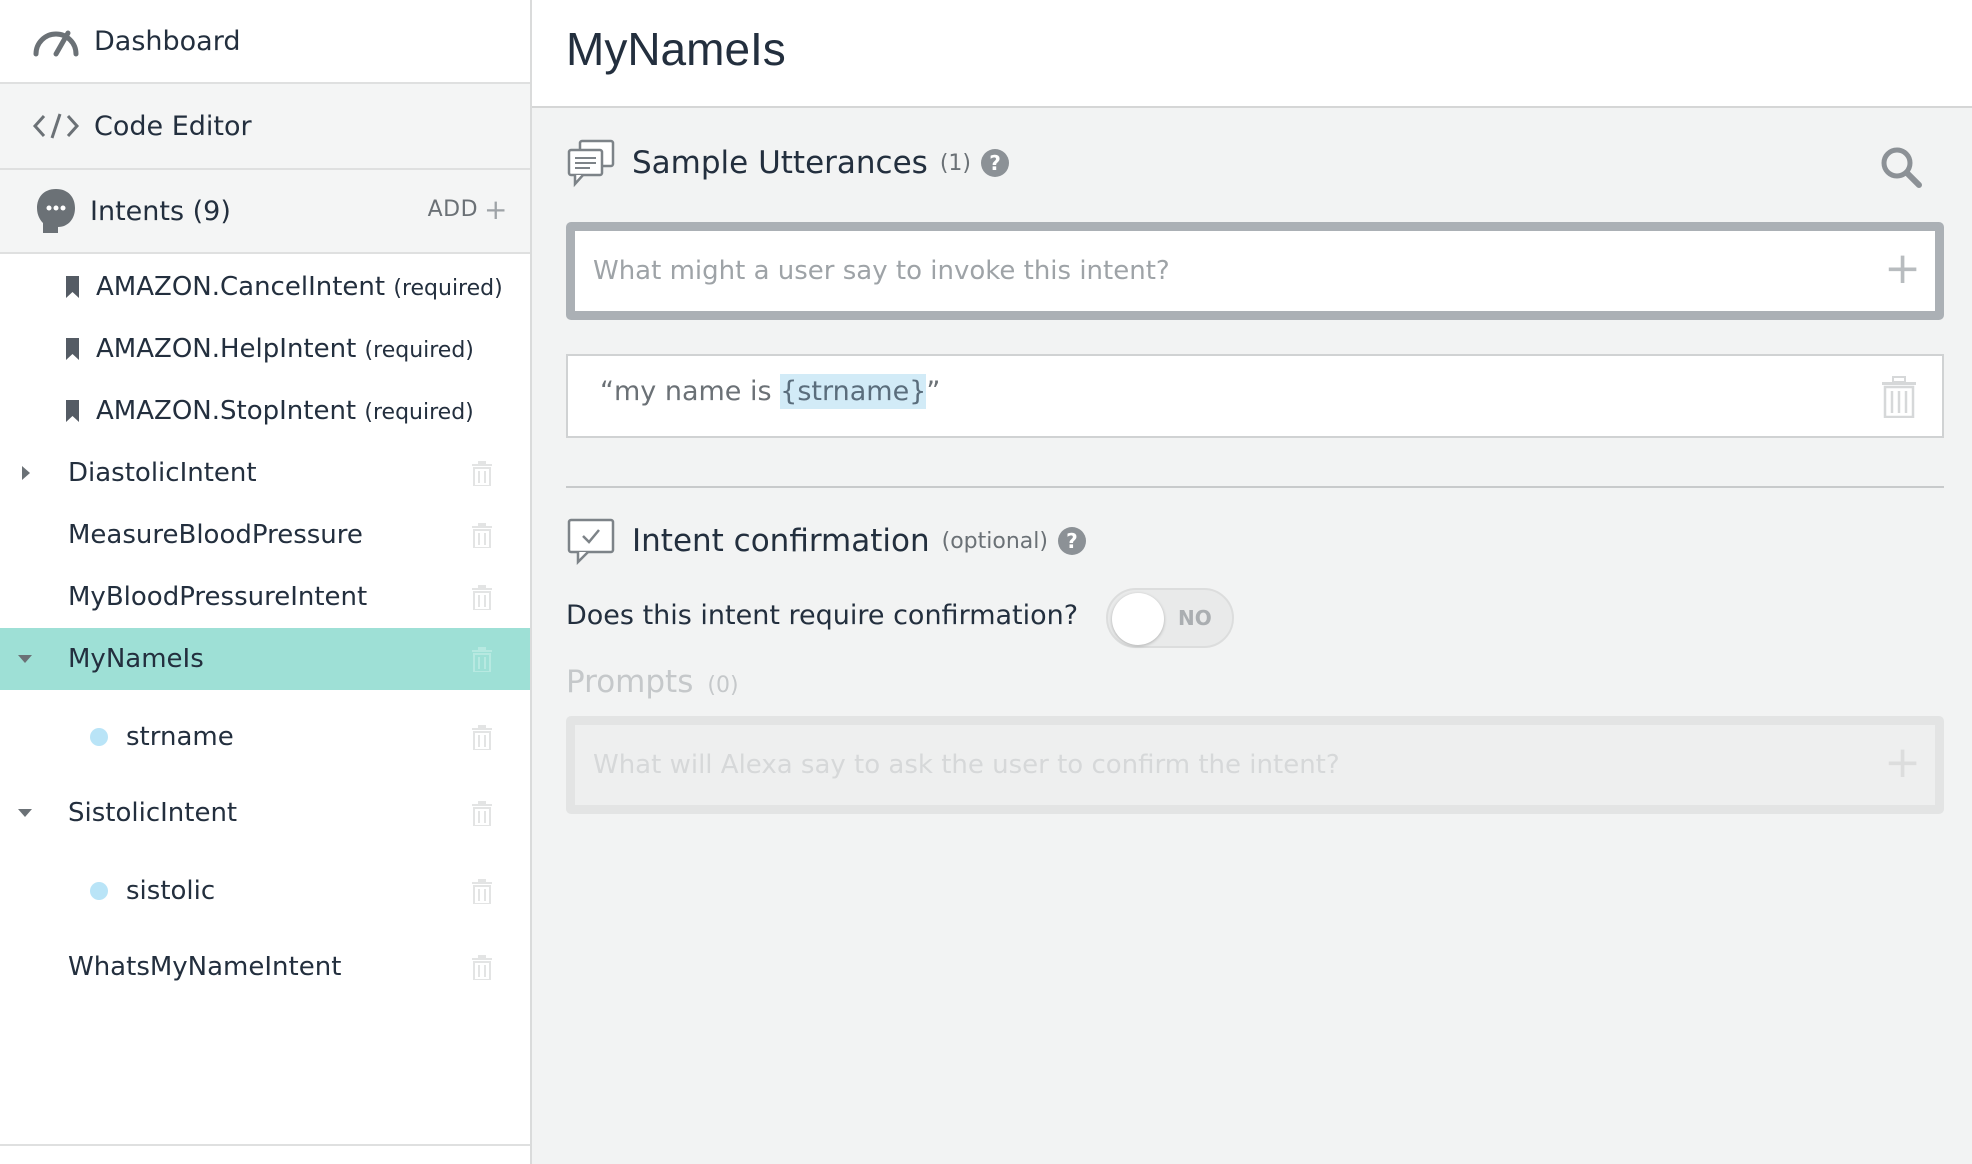 This screenshot has height=1164, width=1972. Describe the element at coordinates (1138, 619) in the screenshot. I see `toggle-knob` at that location.